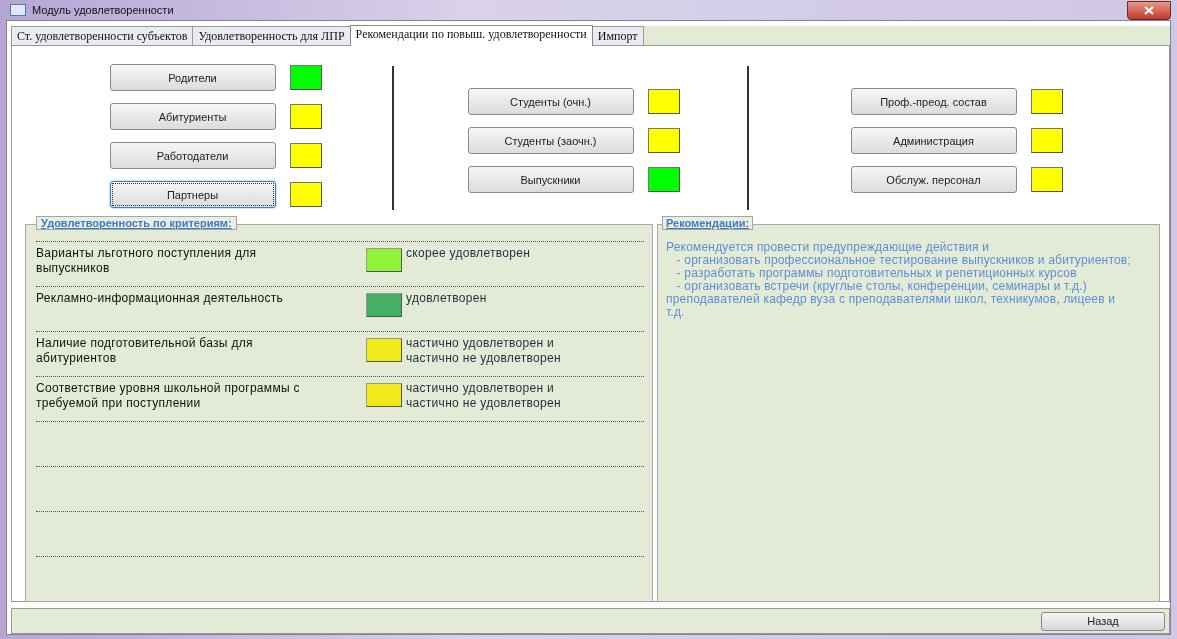 The image size is (1177, 639). Describe the element at coordinates (136, 223) in the screenshot. I see `section-title: Удовлетворенность по критериям:` at that location.